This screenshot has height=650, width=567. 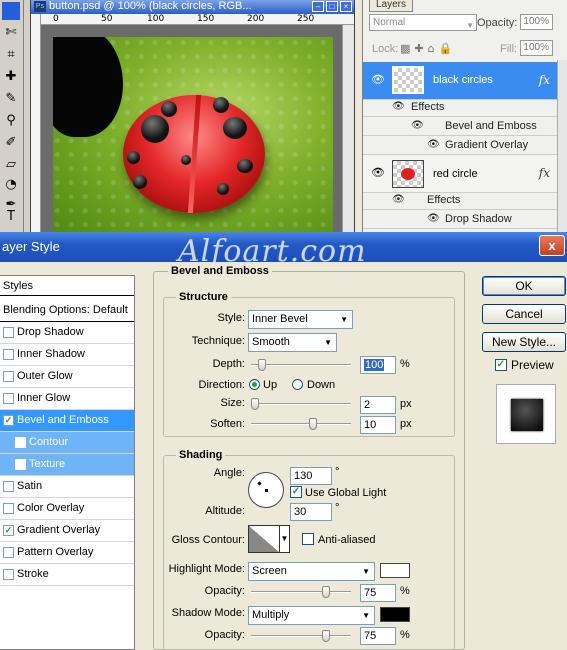 I want to click on highlight-mode-select: Screen ▼, so click(x=311, y=571).